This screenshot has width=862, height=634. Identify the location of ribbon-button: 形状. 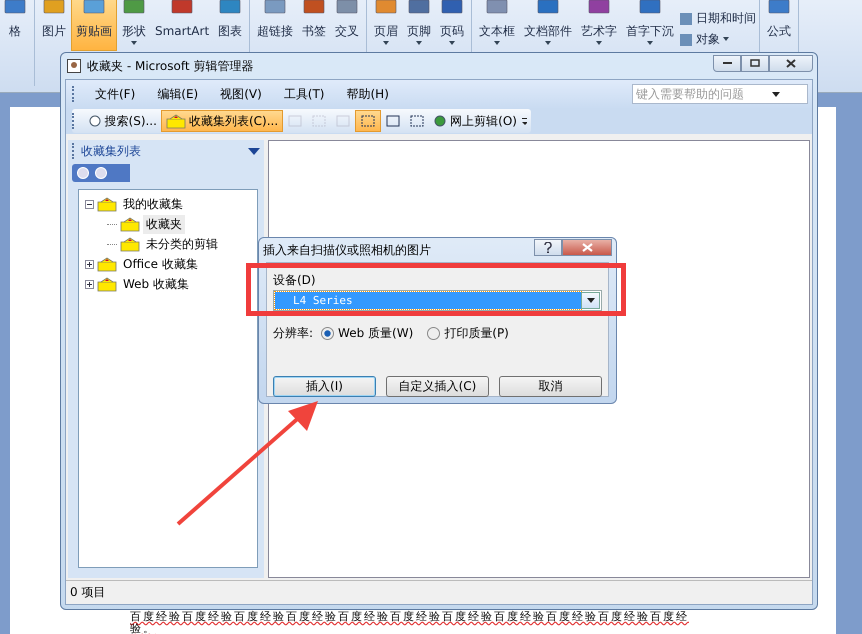
(134, 25).